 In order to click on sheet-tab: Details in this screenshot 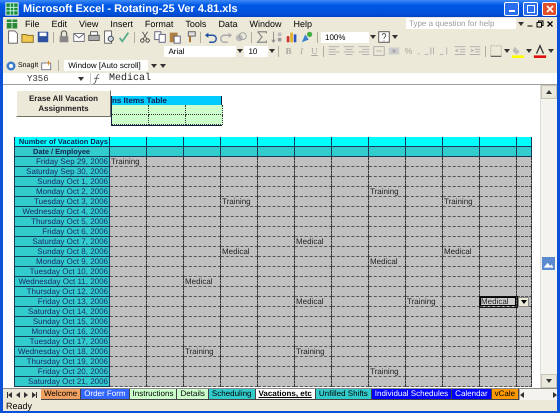, I will do `click(193, 394)`.